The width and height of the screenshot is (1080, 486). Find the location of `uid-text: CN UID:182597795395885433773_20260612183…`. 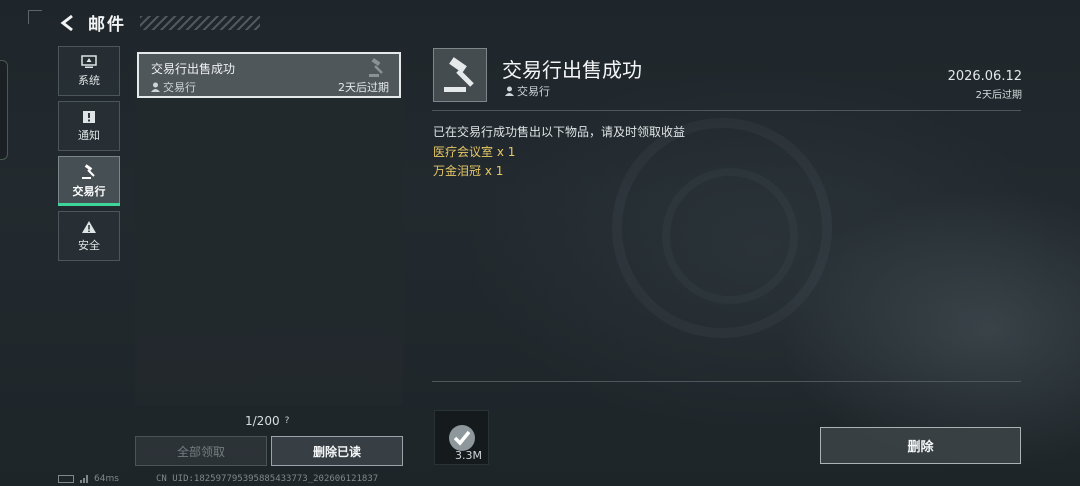

uid-text: CN UID:182597795395885433773_20260612183… is located at coordinates (267, 479).